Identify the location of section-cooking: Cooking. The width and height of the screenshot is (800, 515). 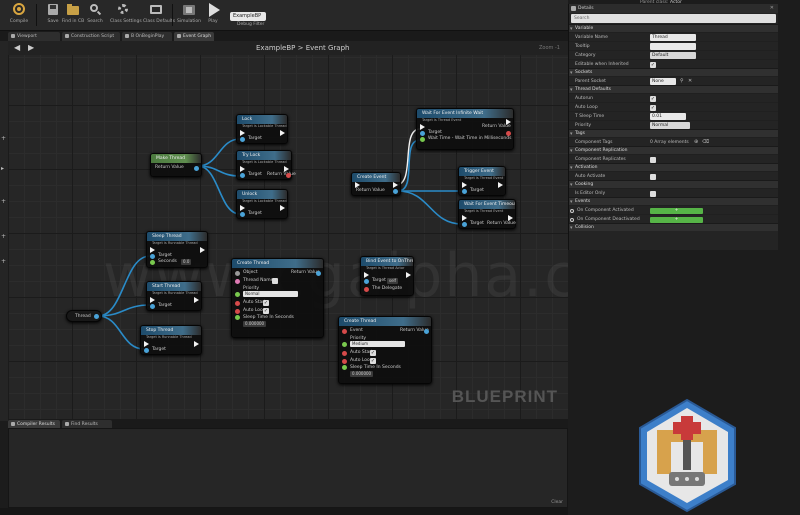
(673, 184).